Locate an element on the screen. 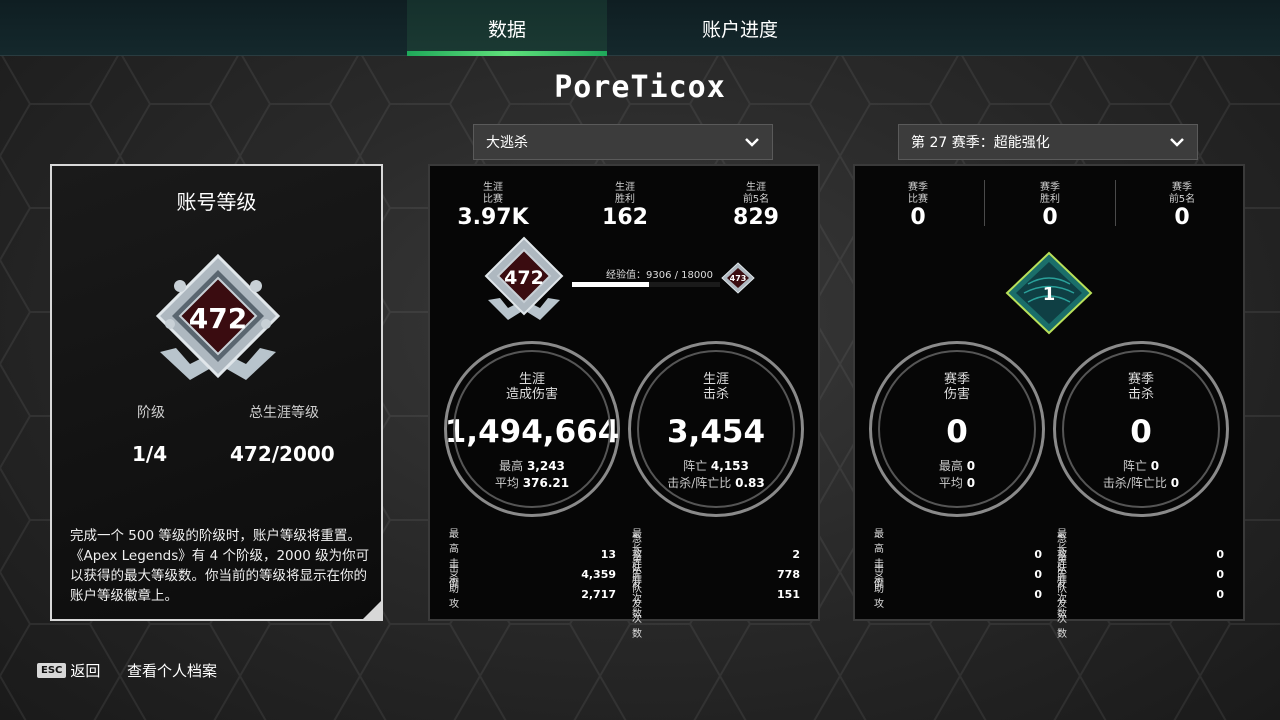  season-kd-label: 击杀/阵亡比 is located at coordinates (1134, 483).